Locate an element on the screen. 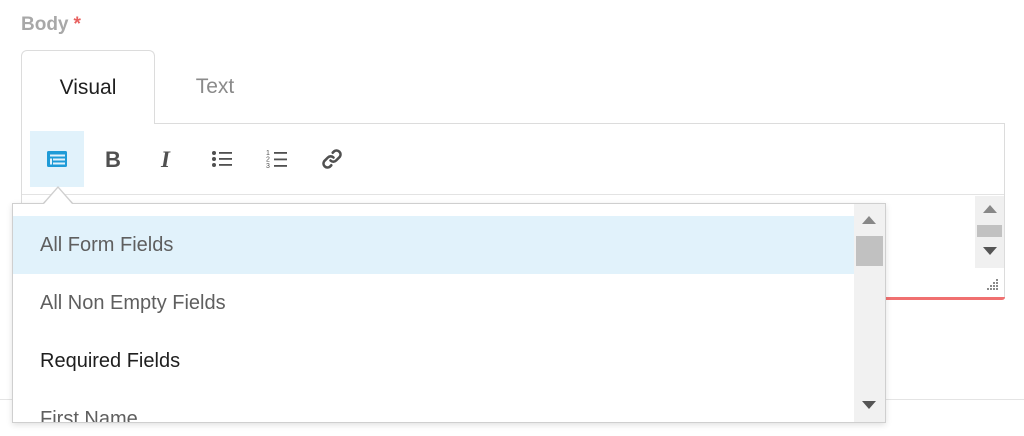 The image size is (1024, 436). dropdown-scrollbar is located at coordinates (869, 313).